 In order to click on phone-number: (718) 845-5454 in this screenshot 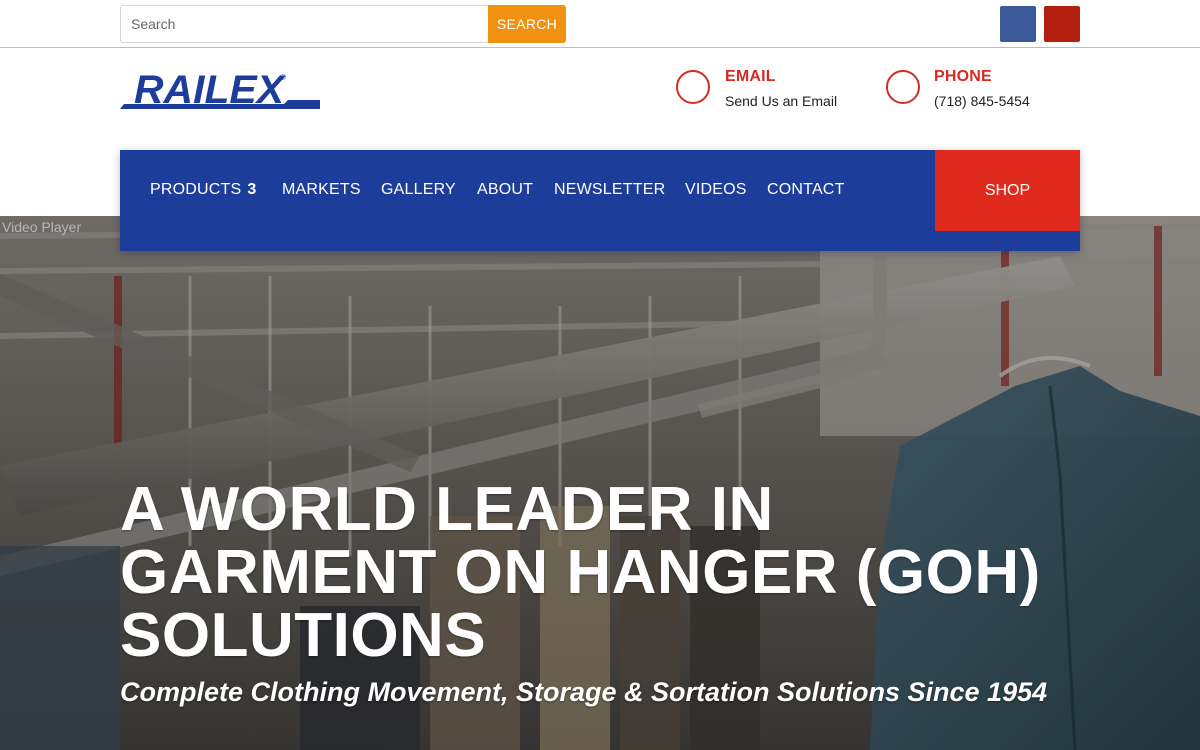, I will do `click(982, 101)`.